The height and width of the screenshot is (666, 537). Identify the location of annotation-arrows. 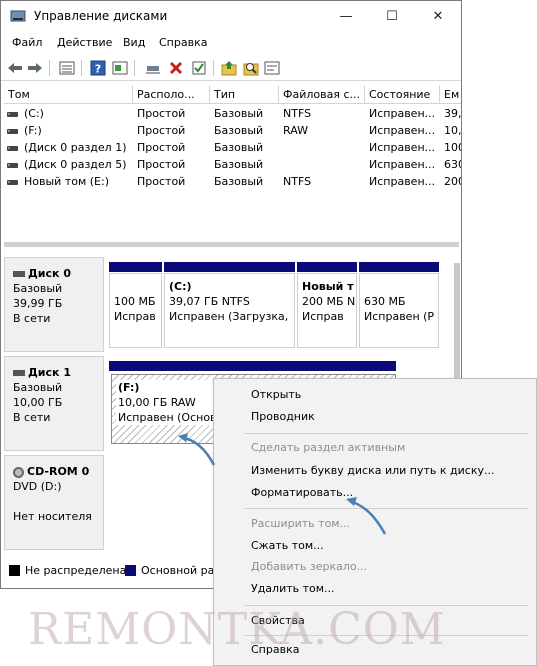
(282, 484).